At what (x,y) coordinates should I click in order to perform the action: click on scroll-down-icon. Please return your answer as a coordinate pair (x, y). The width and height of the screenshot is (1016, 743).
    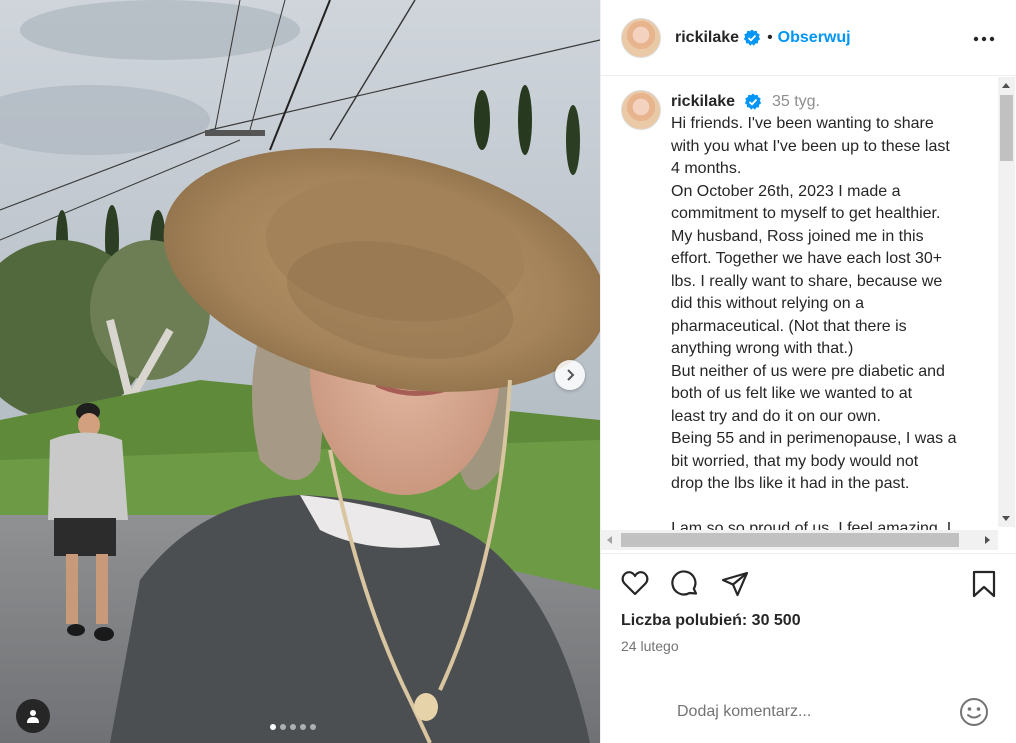
    Looking at the image, I should click on (1006, 518).